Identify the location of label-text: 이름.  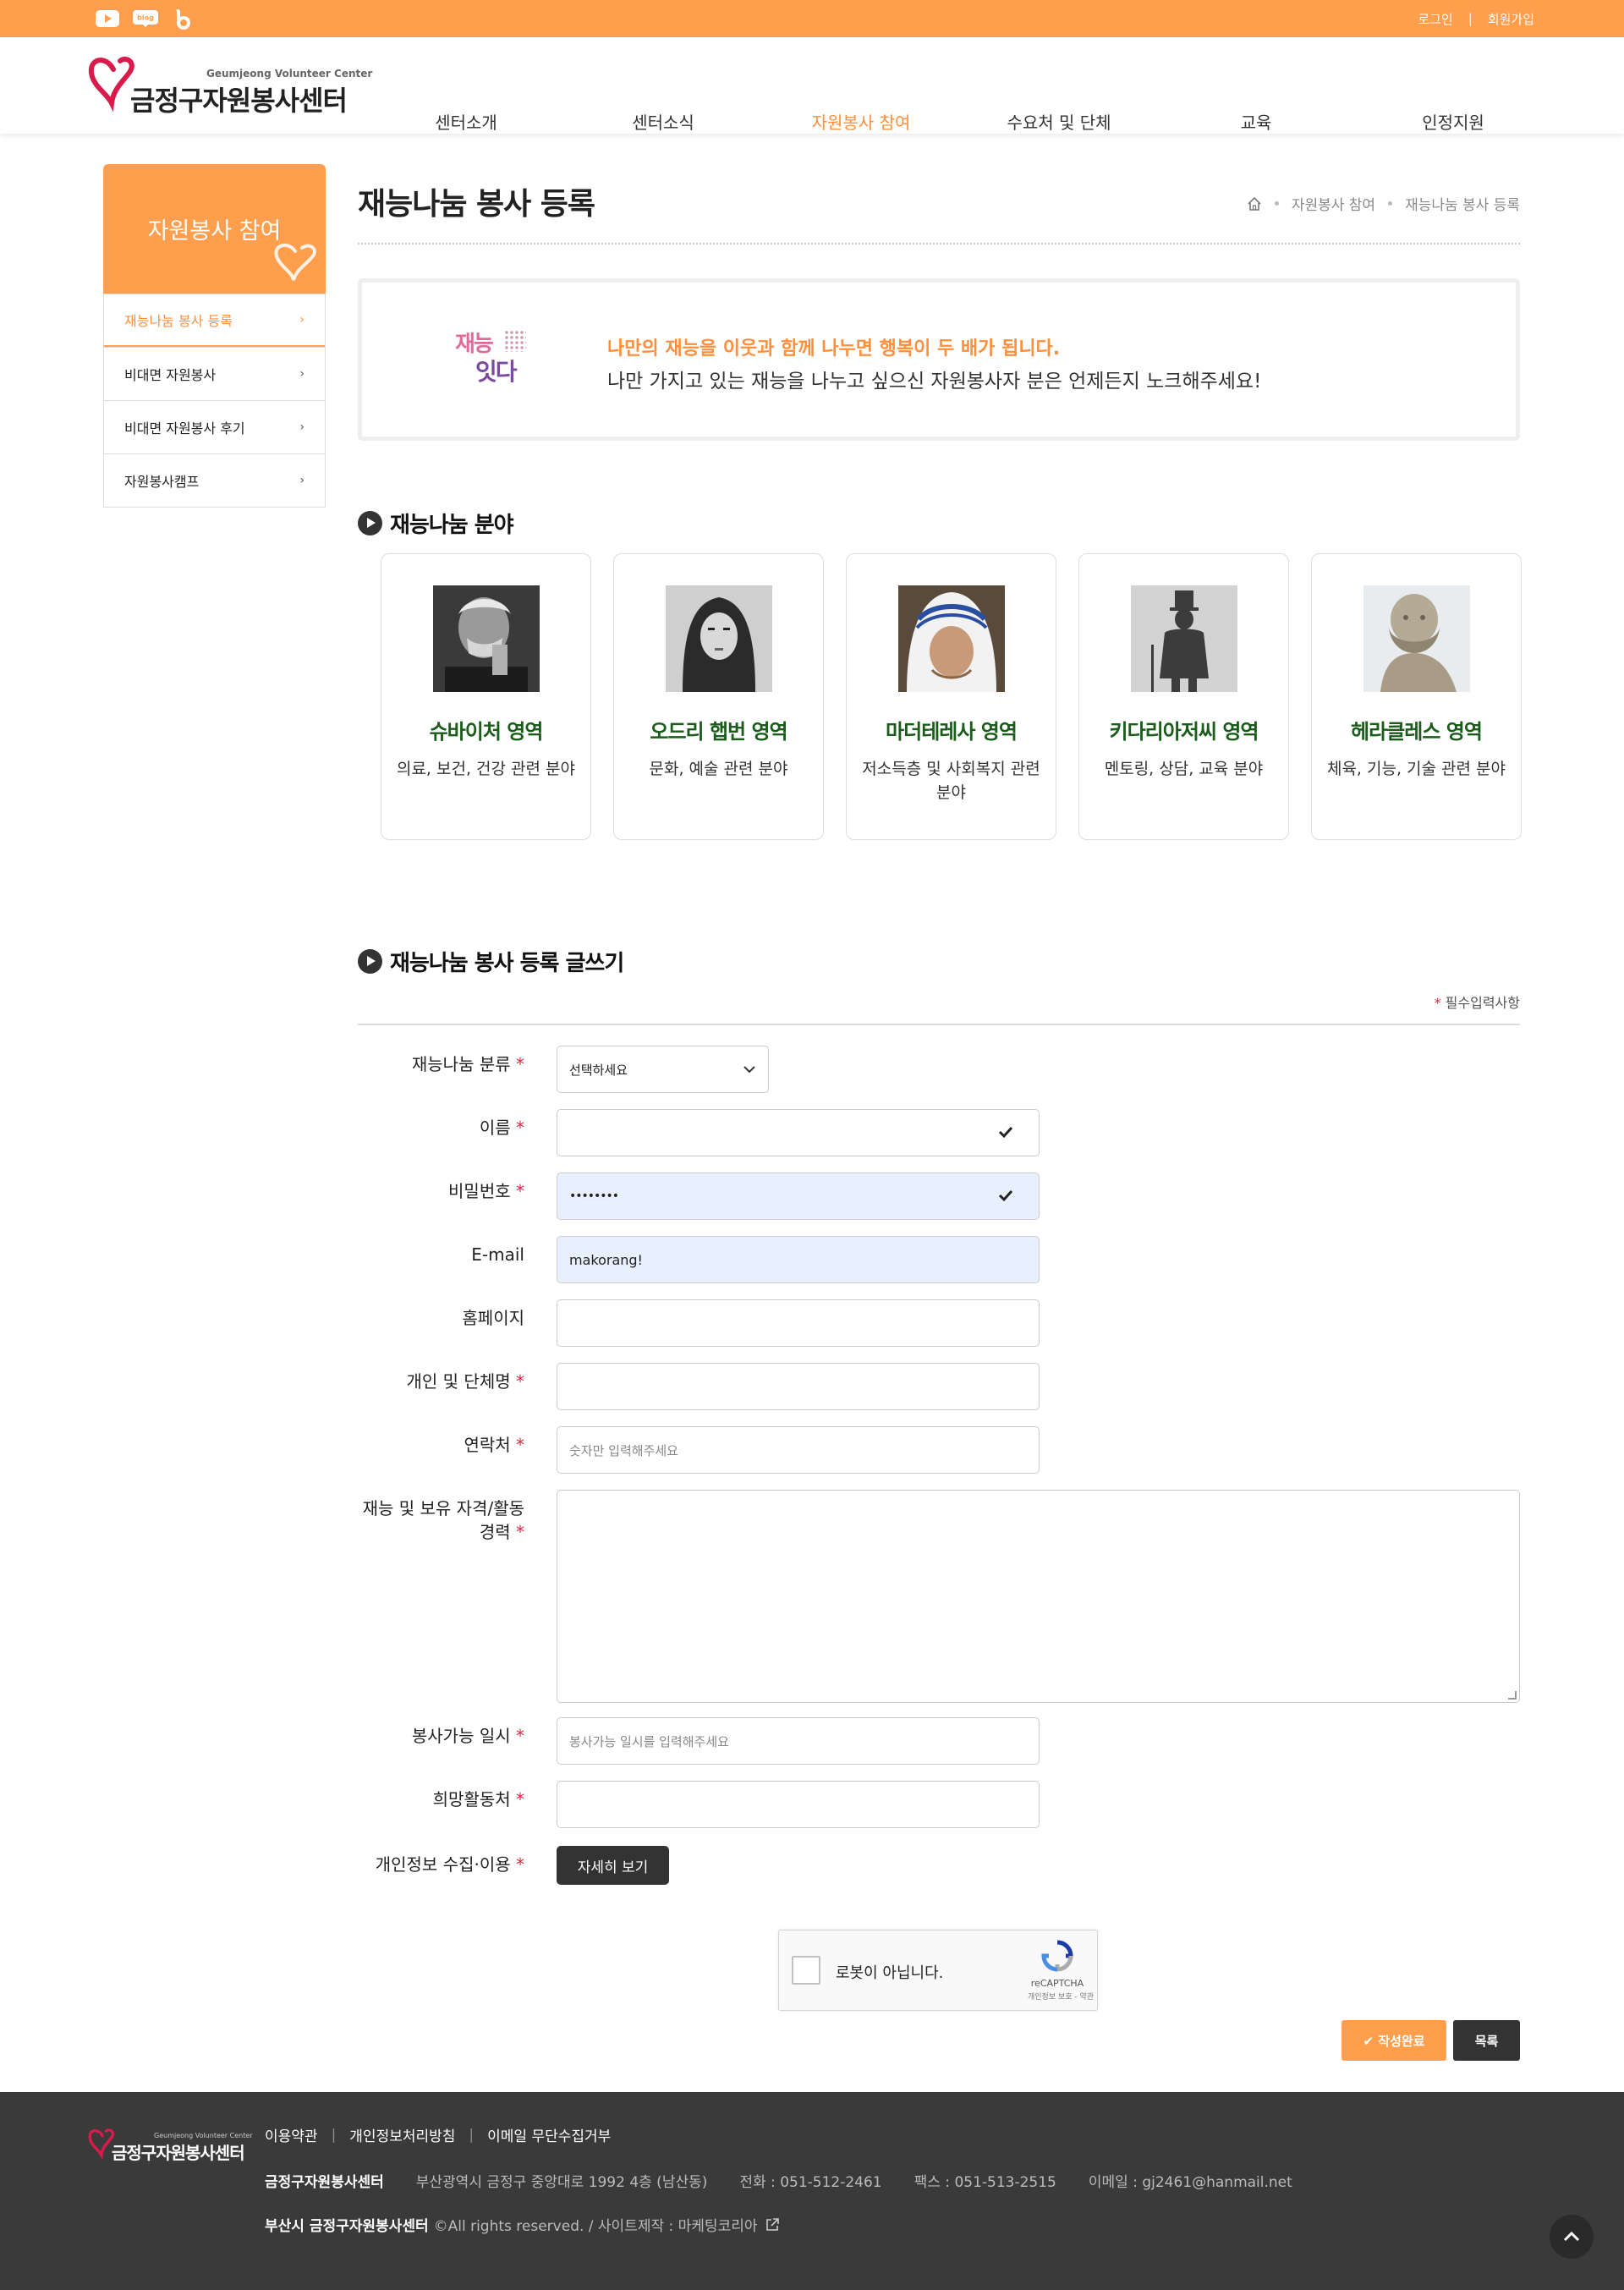
(495, 1128).